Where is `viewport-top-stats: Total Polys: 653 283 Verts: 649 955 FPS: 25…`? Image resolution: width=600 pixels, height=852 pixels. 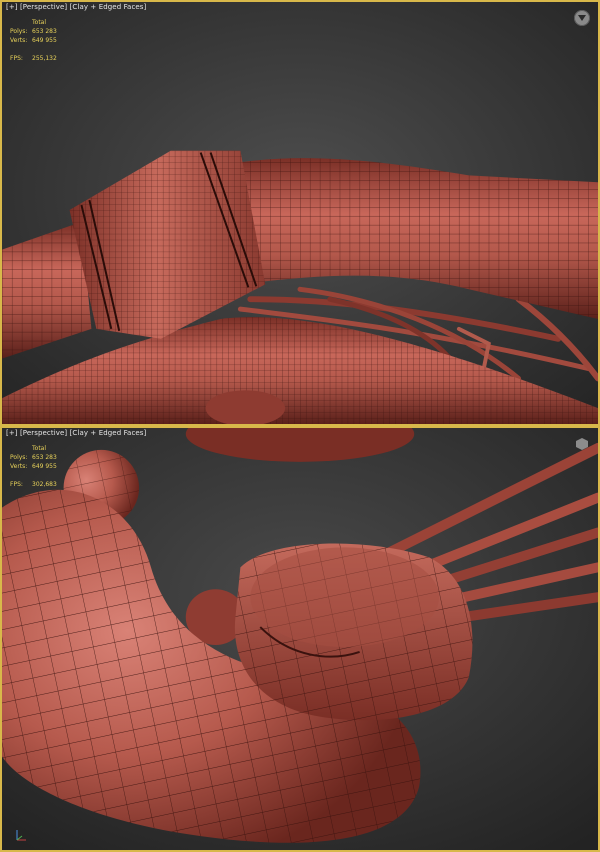 viewport-top-stats: Total Polys: 653 283 Verts: 649 955 FPS: 25… is located at coordinates (33, 40).